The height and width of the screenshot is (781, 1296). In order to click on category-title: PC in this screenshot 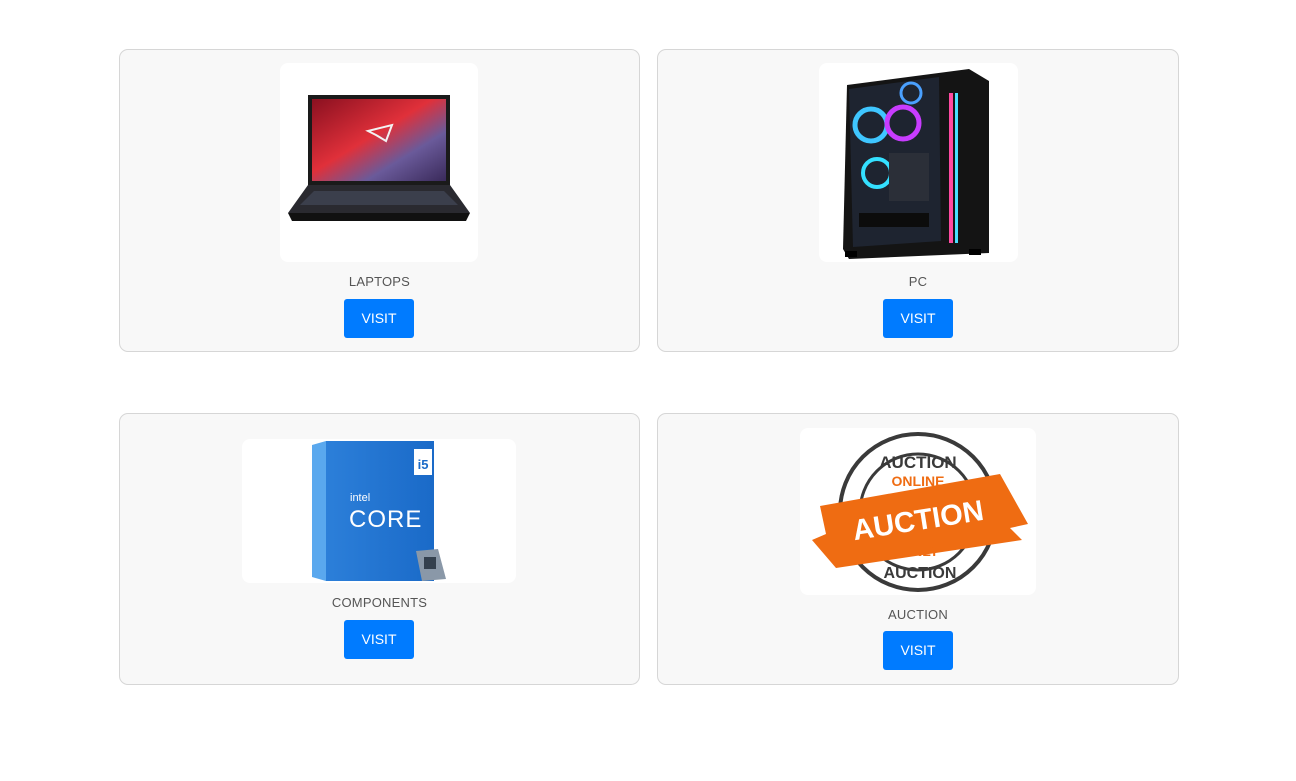, I will do `click(918, 281)`.